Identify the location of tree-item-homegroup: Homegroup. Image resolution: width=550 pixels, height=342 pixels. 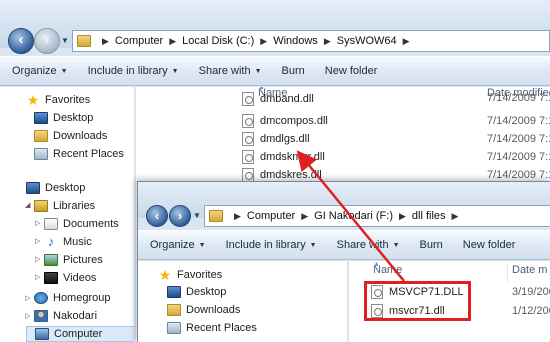
(72, 298).